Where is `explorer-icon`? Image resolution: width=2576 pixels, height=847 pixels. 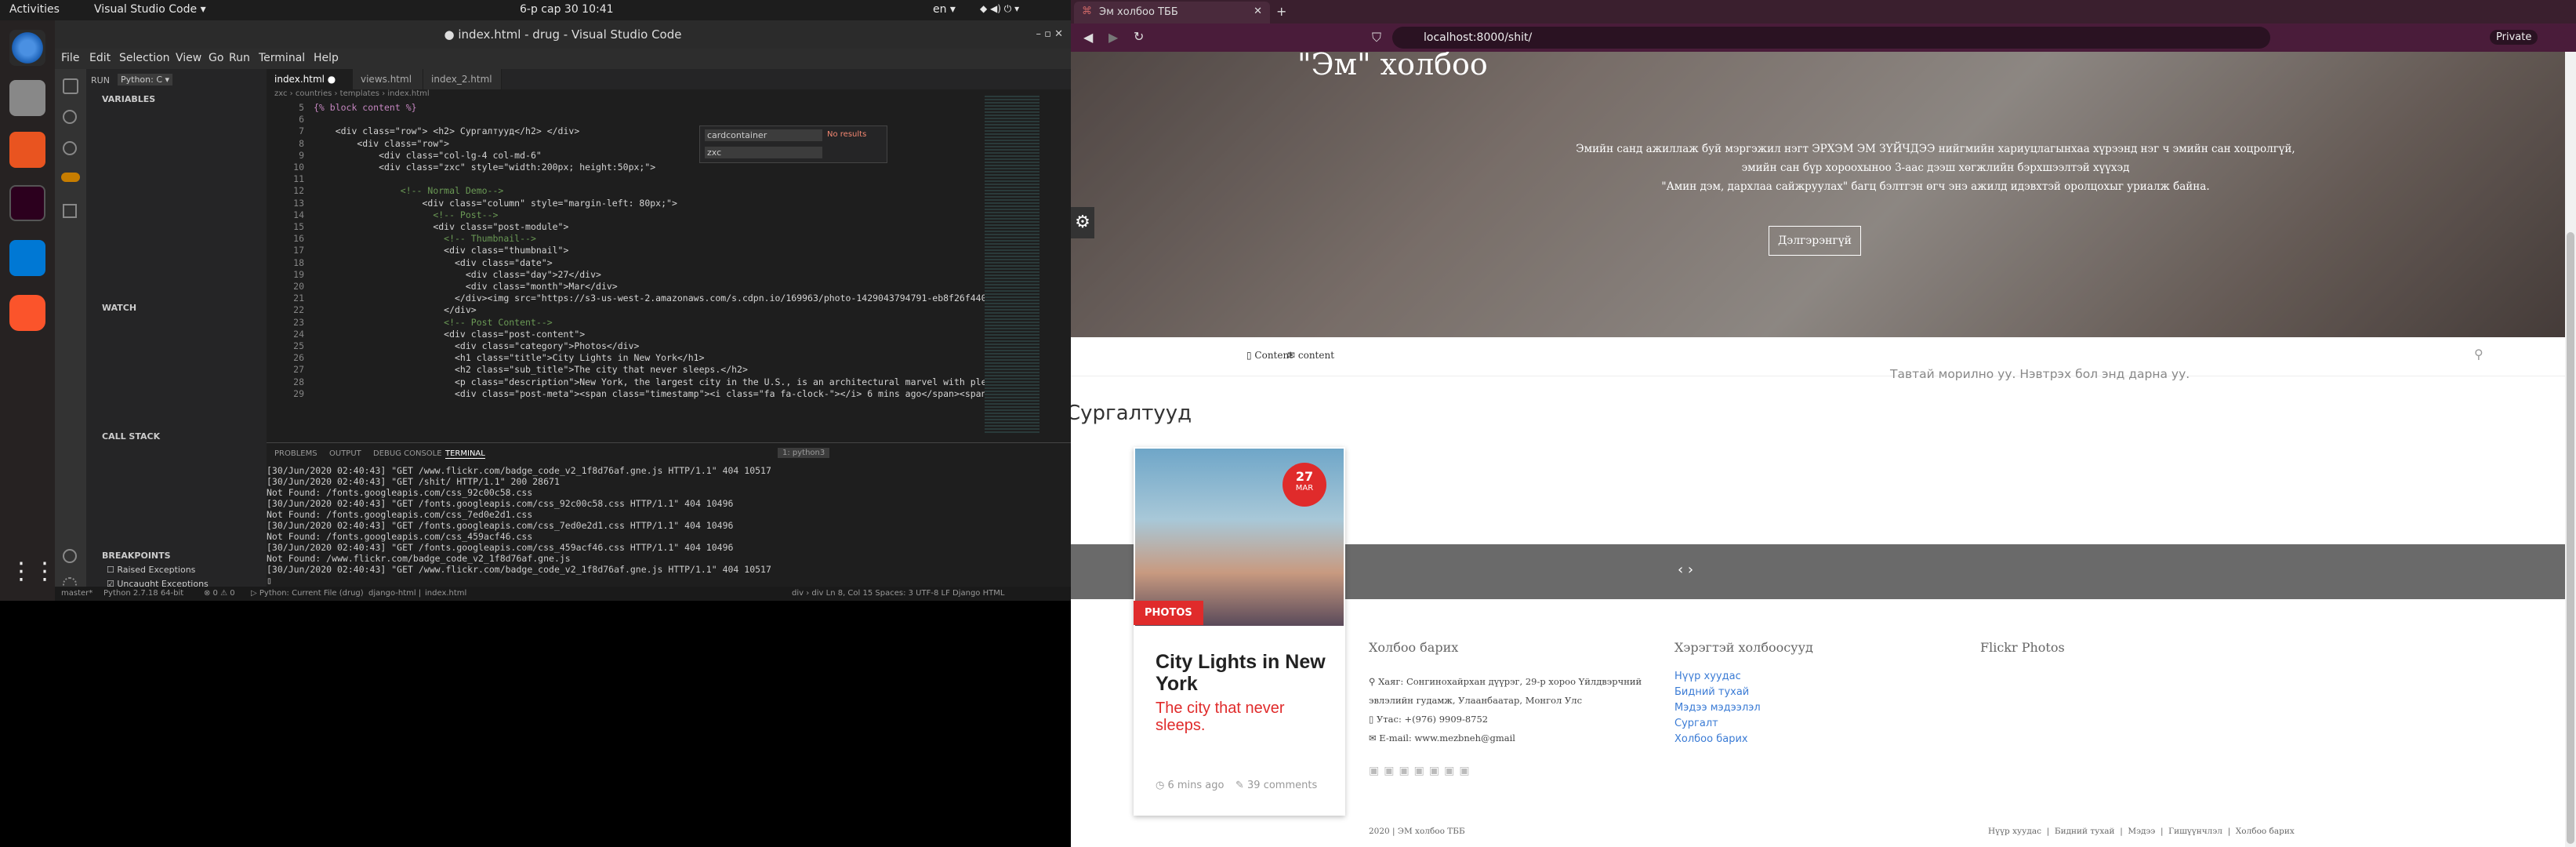 explorer-icon is located at coordinates (70, 86).